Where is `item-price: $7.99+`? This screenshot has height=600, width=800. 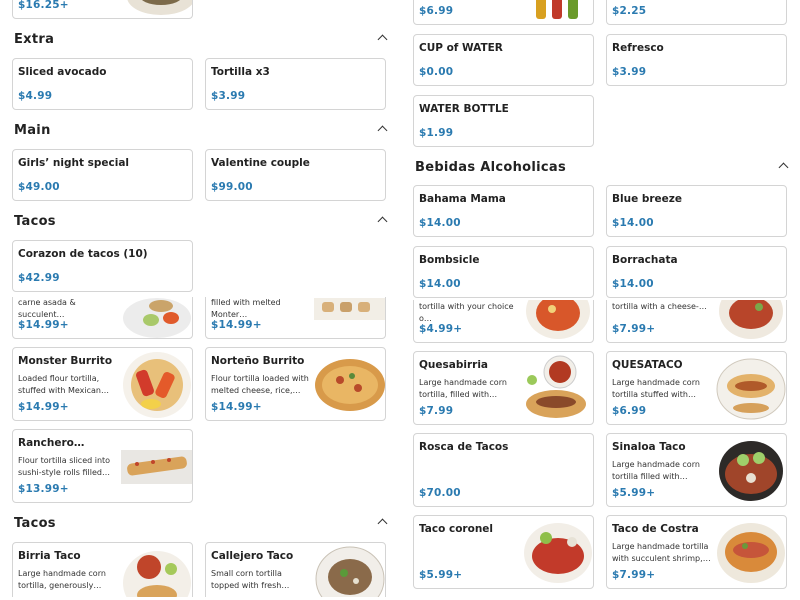 item-price: $7.99+ is located at coordinates (634, 575).